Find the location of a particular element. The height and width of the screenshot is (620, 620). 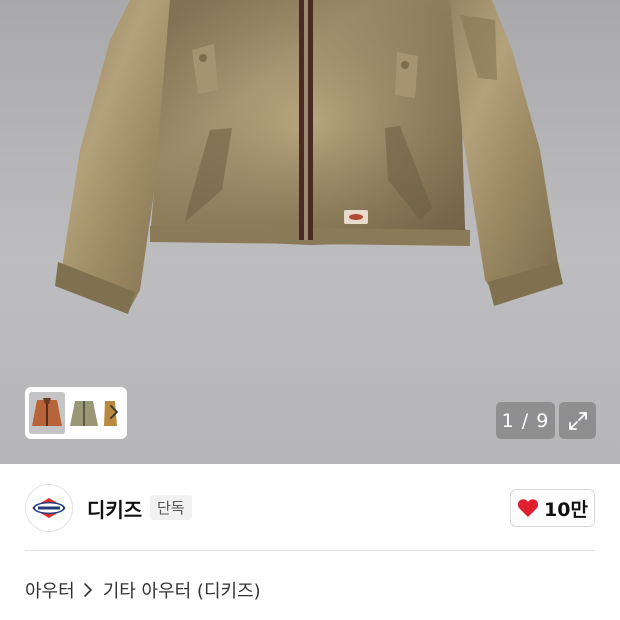

like-button: 10만 is located at coordinates (552, 508).